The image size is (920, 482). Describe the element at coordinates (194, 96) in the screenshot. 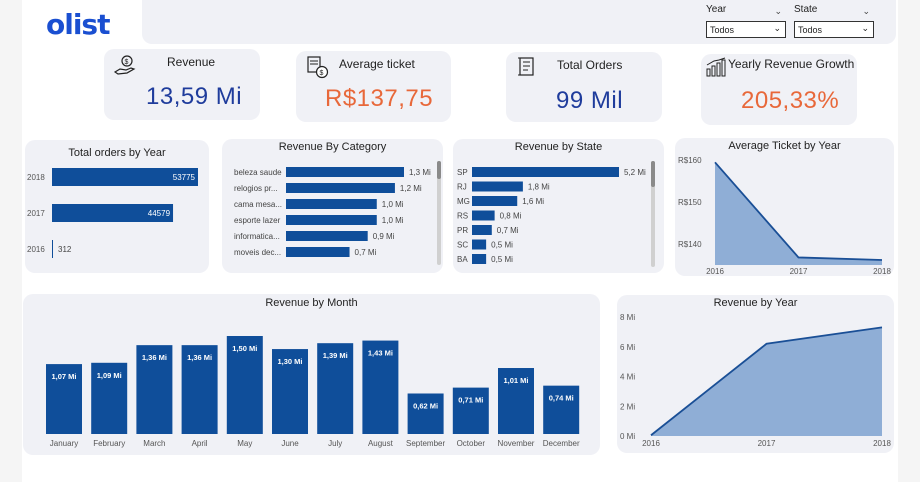

I see `kpi-value: 13,59 Mi` at that location.